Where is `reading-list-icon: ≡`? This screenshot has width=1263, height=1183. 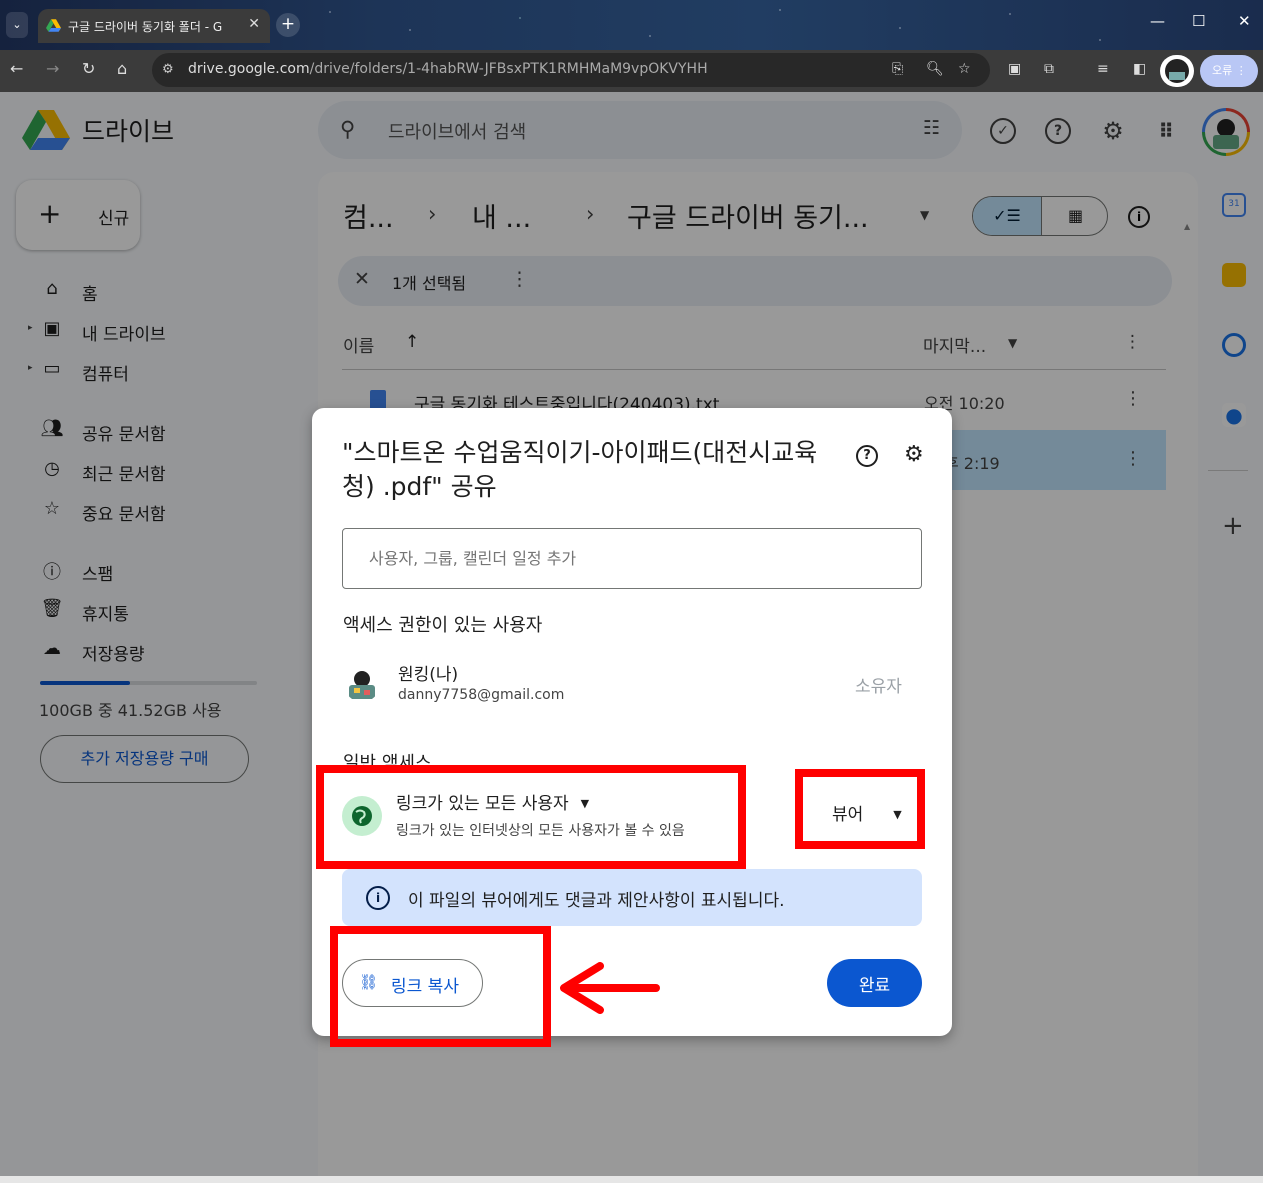
reading-list-icon: ≡ is located at coordinates (1103, 69).